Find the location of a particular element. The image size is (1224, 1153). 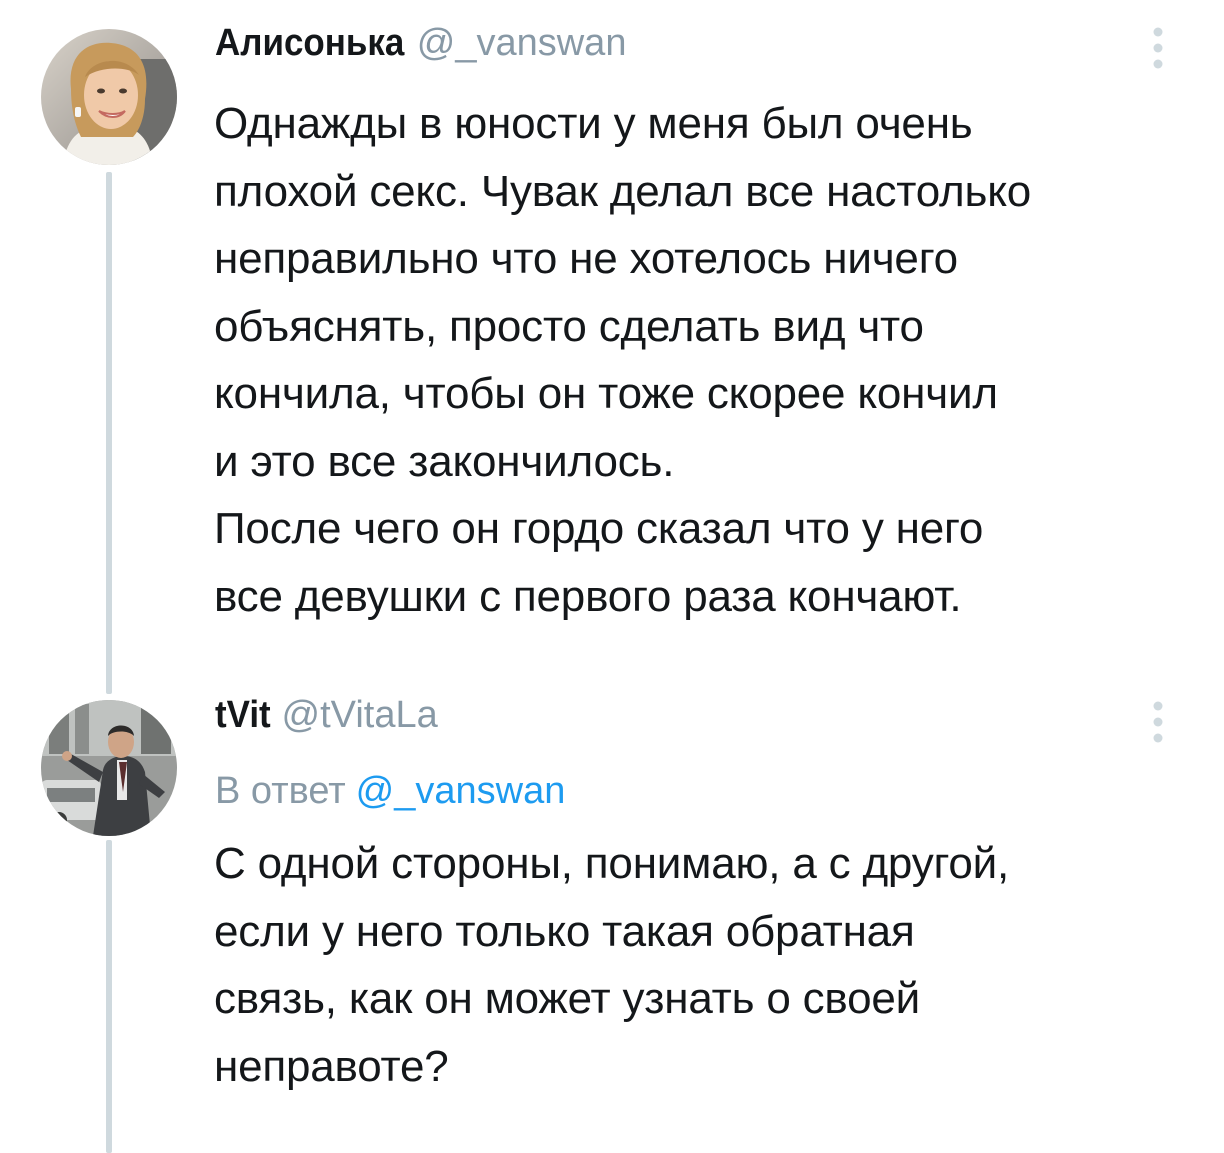

tweet-header: tVit @tVitaLa is located at coordinates (326, 715).